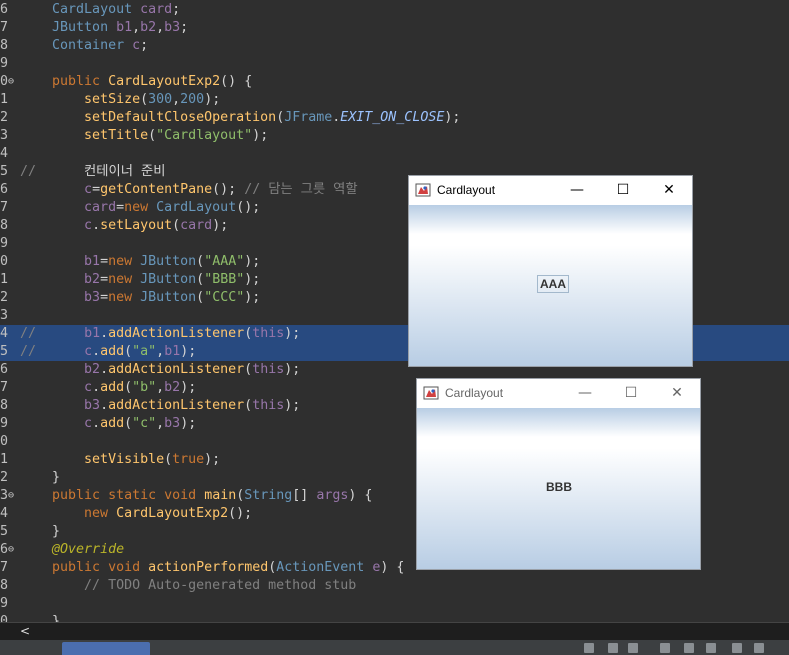 The width and height of the screenshot is (789, 655). Describe the element at coordinates (140, 423) in the screenshot. I see `code-text: c.add("c",b3);` at that location.